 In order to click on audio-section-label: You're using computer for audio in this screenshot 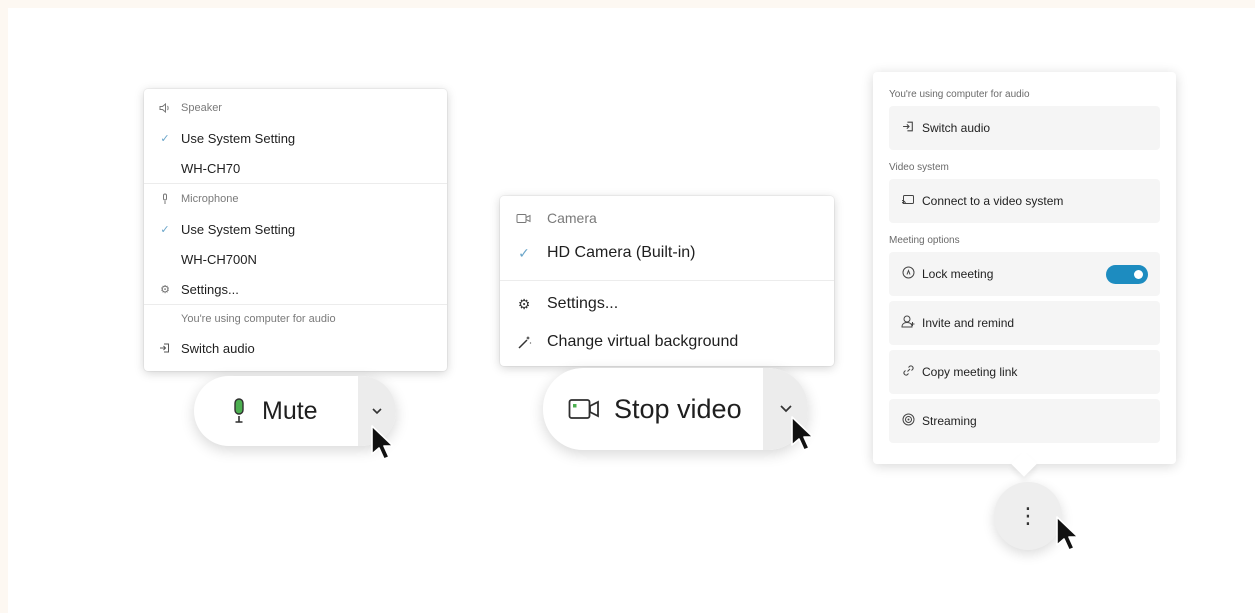, I will do `click(959, 94)`.